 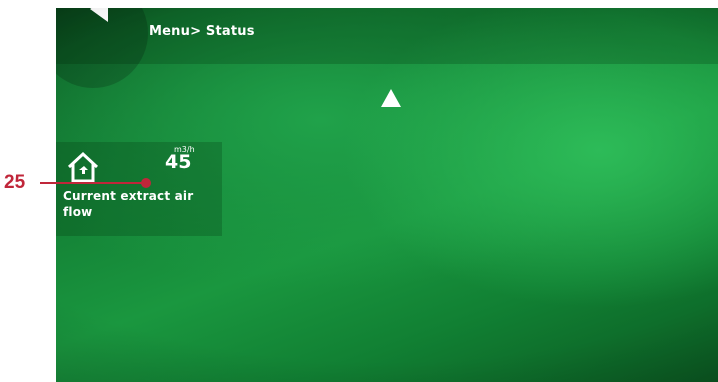 I want to click on status-tile-extract-air-flow: m3/h 45 Current extract air flow, so click(x=139, y=189).